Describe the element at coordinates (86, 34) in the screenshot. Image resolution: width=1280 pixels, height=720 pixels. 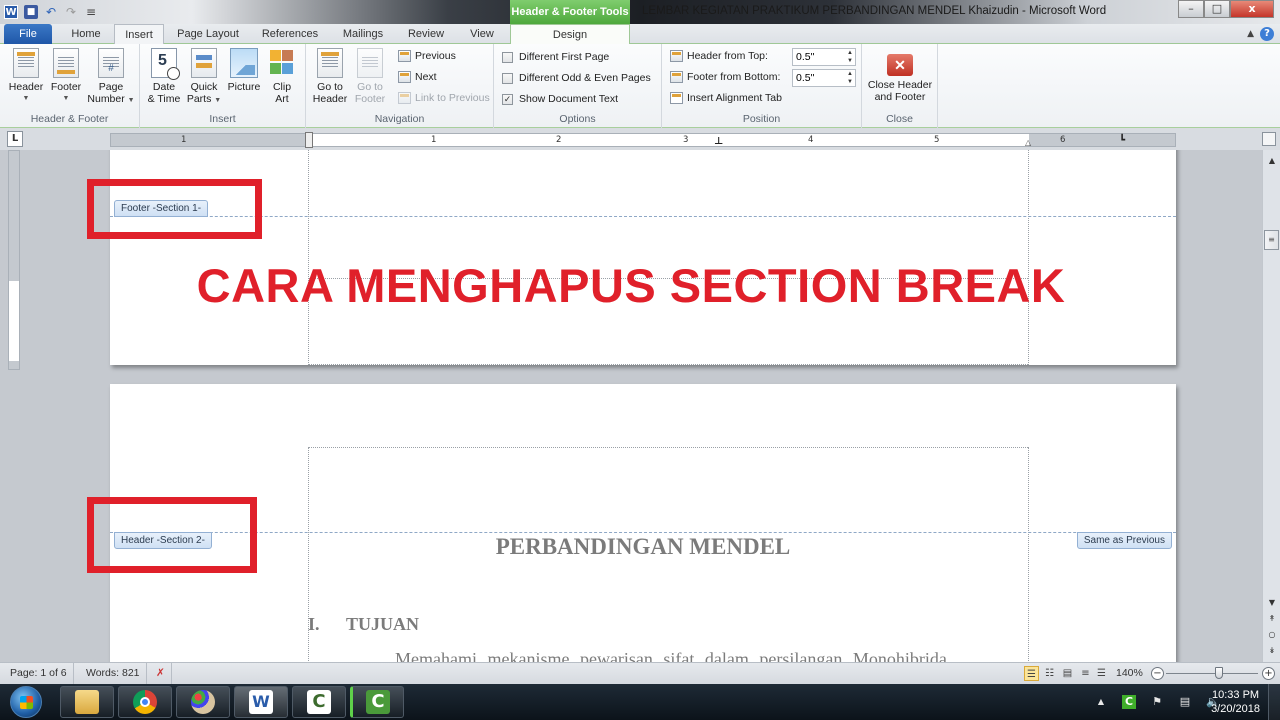
I see `tab-home: Home` at that location.